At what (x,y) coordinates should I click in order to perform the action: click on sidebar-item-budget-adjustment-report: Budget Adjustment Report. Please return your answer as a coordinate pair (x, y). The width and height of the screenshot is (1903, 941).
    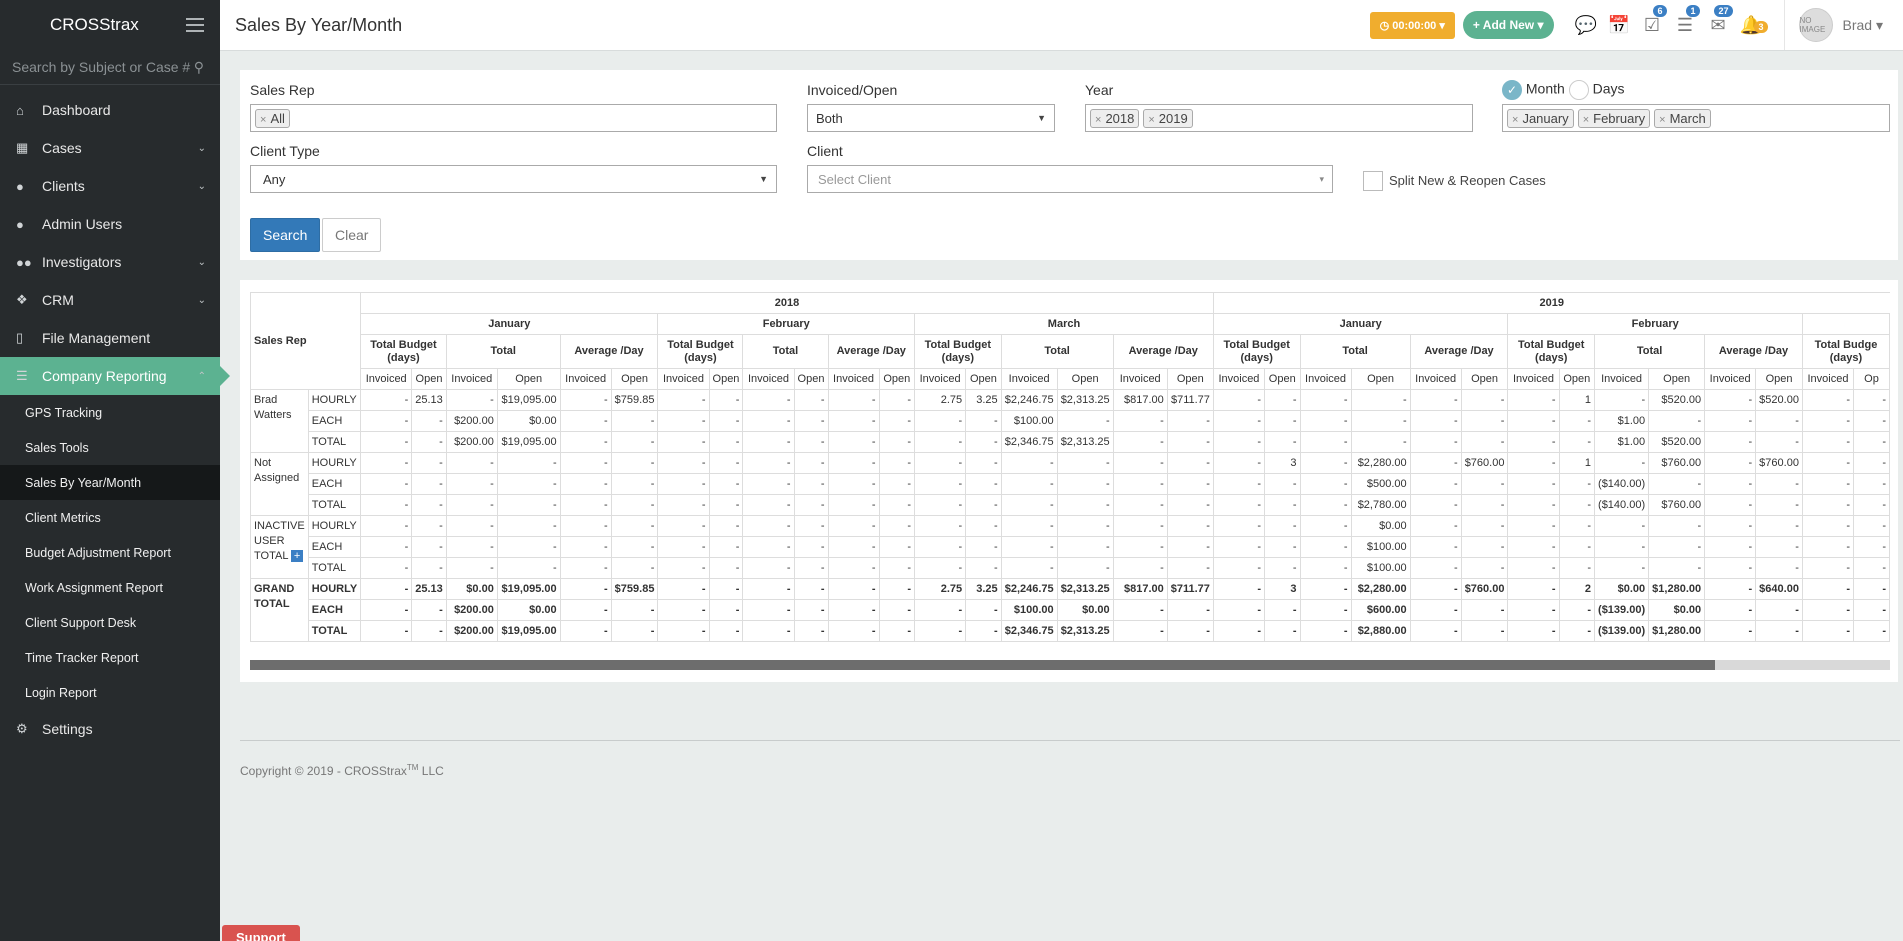
    Looking at the image, I should click on (110, 552).